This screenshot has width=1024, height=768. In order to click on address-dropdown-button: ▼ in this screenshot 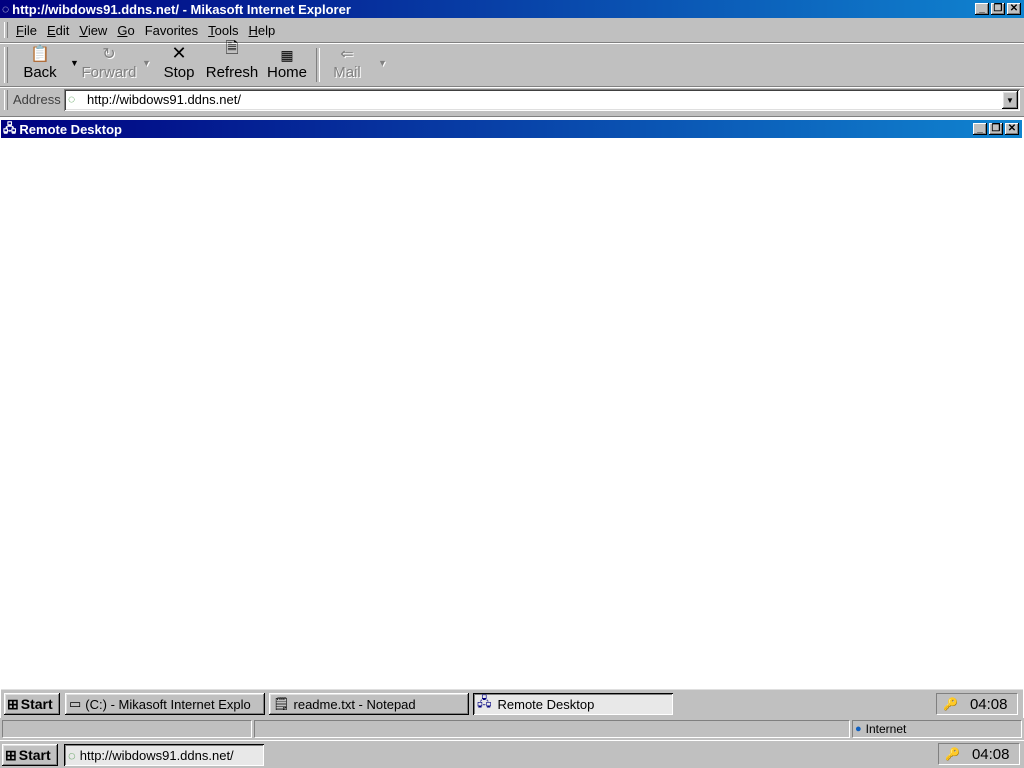, I will do `click(1010, 100)`.